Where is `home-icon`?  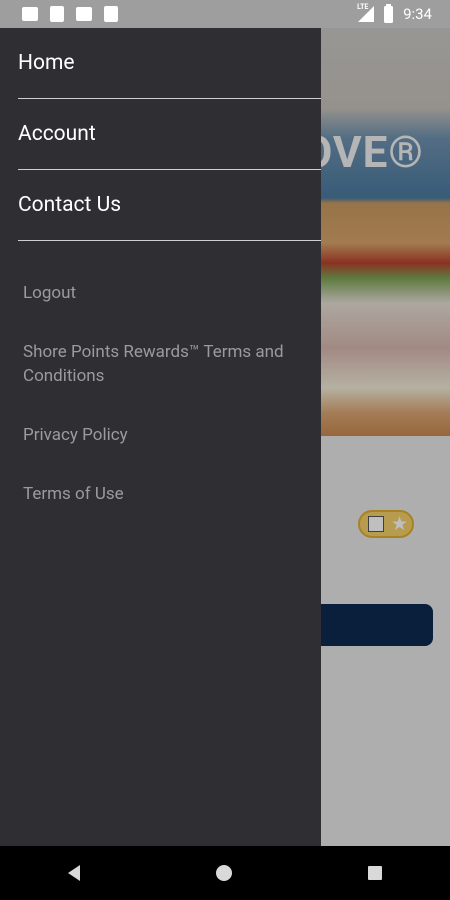 home-icon is located at coordinates (224, 873).